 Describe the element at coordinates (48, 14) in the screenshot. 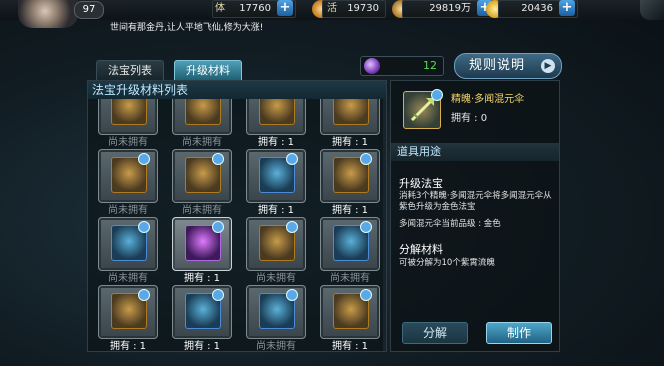

I see `player-avatar` at that location.